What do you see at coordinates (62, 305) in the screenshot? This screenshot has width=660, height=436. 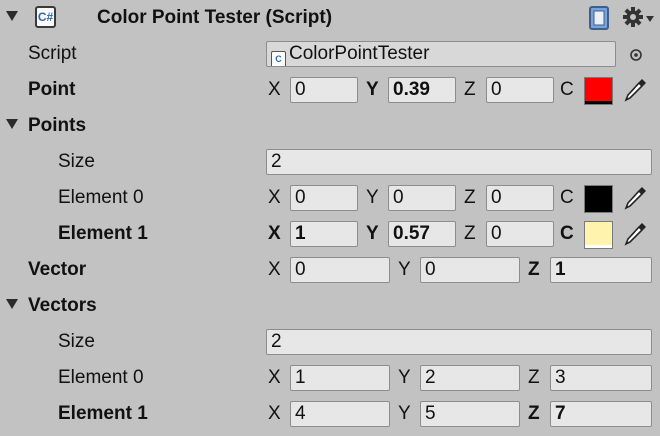 I see `vectors-label: Vectors` at bounding box center [62, 305].